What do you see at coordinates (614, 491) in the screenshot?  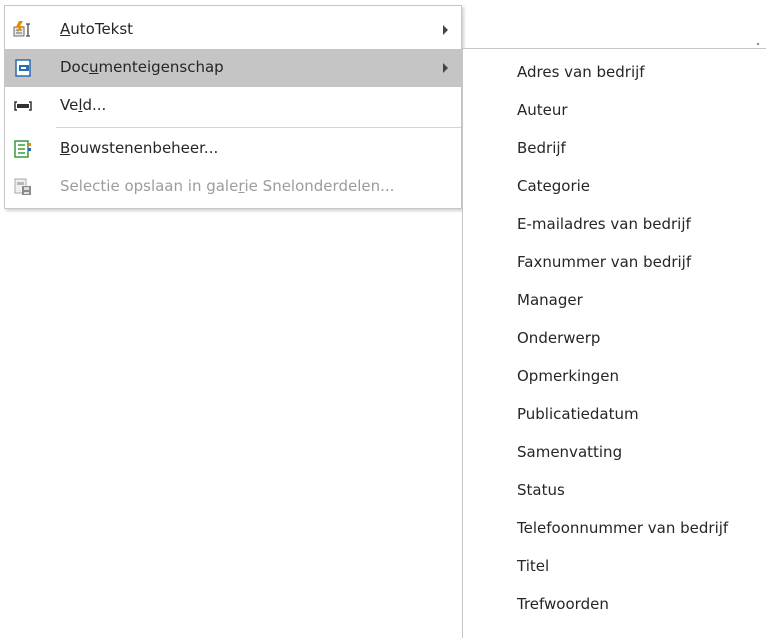 I see `submenu-item-status: Status` at bounding box center [614, 491].